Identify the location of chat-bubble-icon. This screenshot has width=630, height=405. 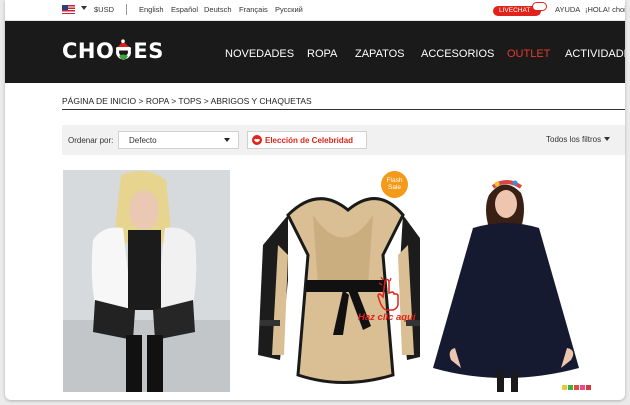
(539, 6).